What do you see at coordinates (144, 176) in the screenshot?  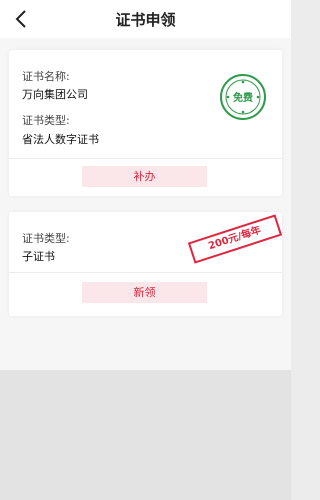 I see `reissue-button: 补办` at bounding box center [144, 176].